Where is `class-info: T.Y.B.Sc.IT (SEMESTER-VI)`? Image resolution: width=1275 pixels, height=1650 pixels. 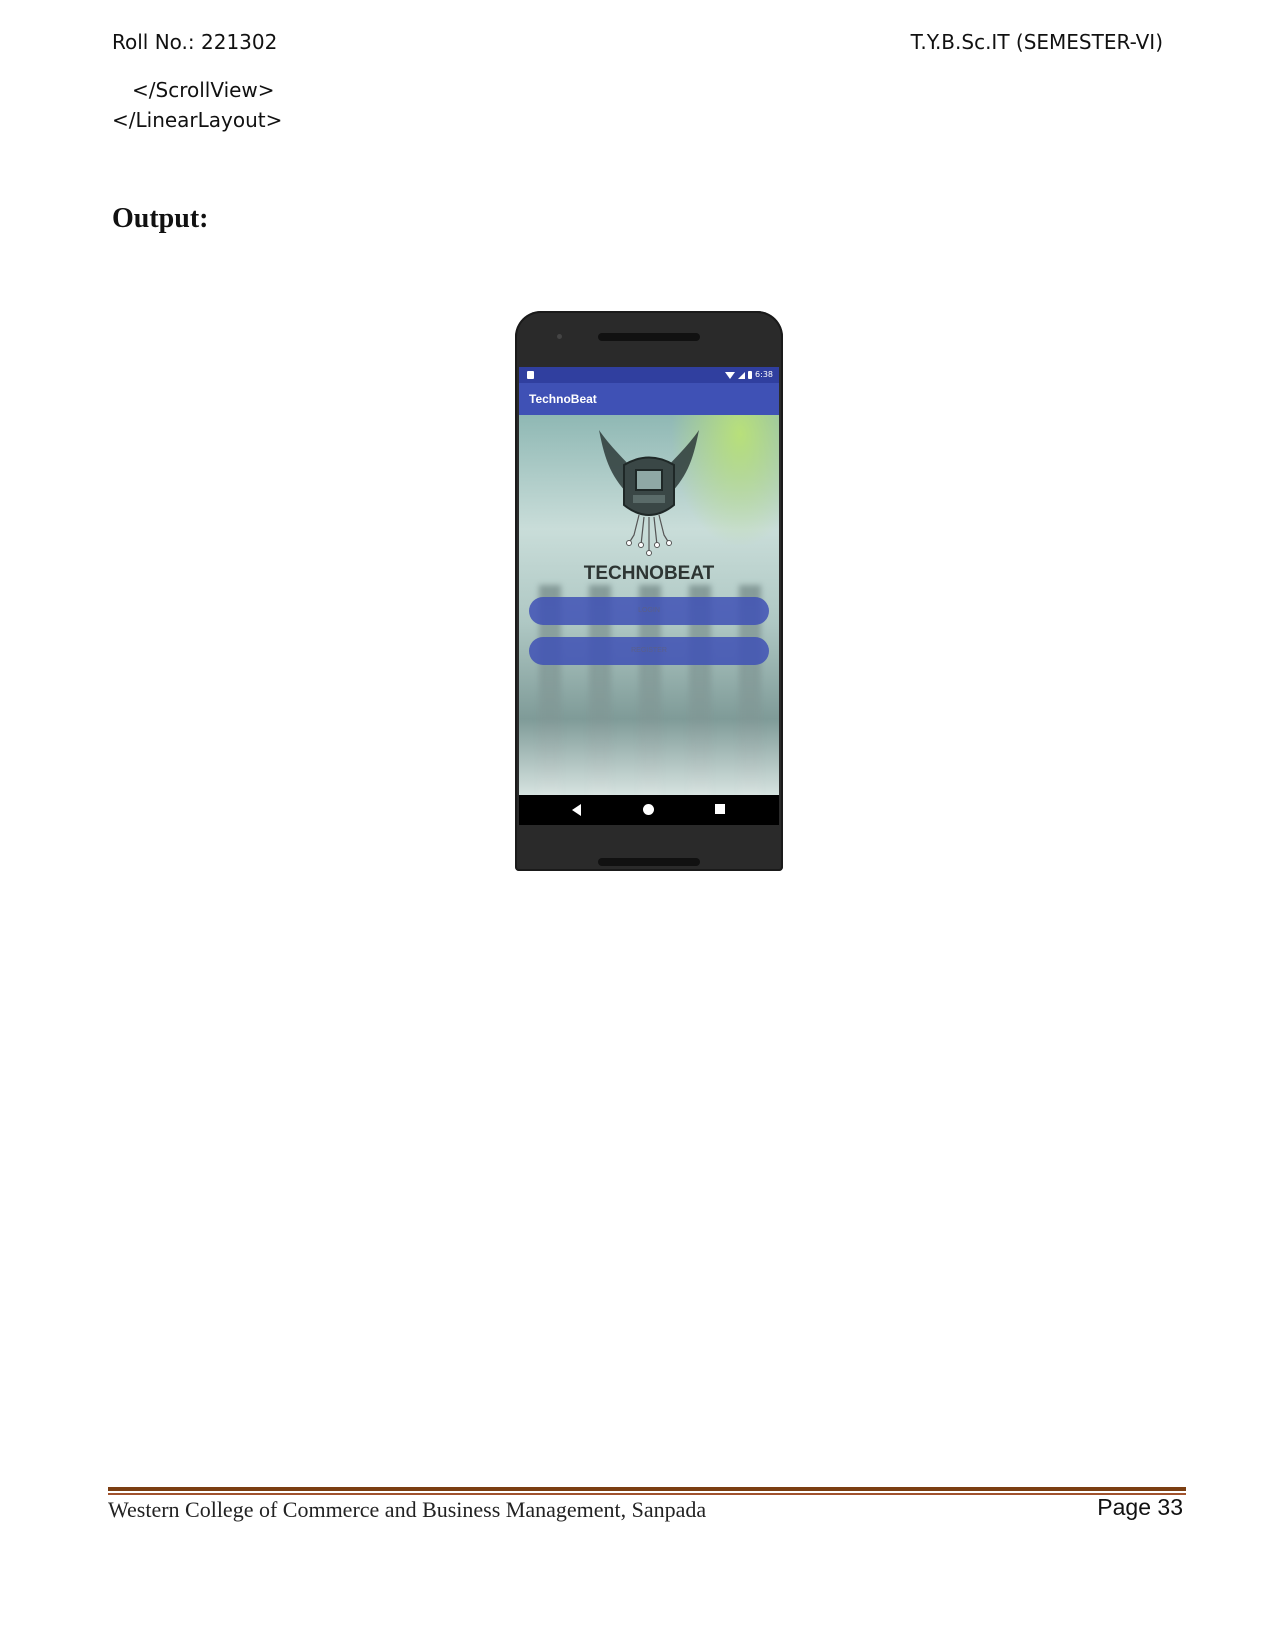 class-info: T.Y.B.Sc.IT (SEMESTER-VI) is located at coordinates (1036, 42).